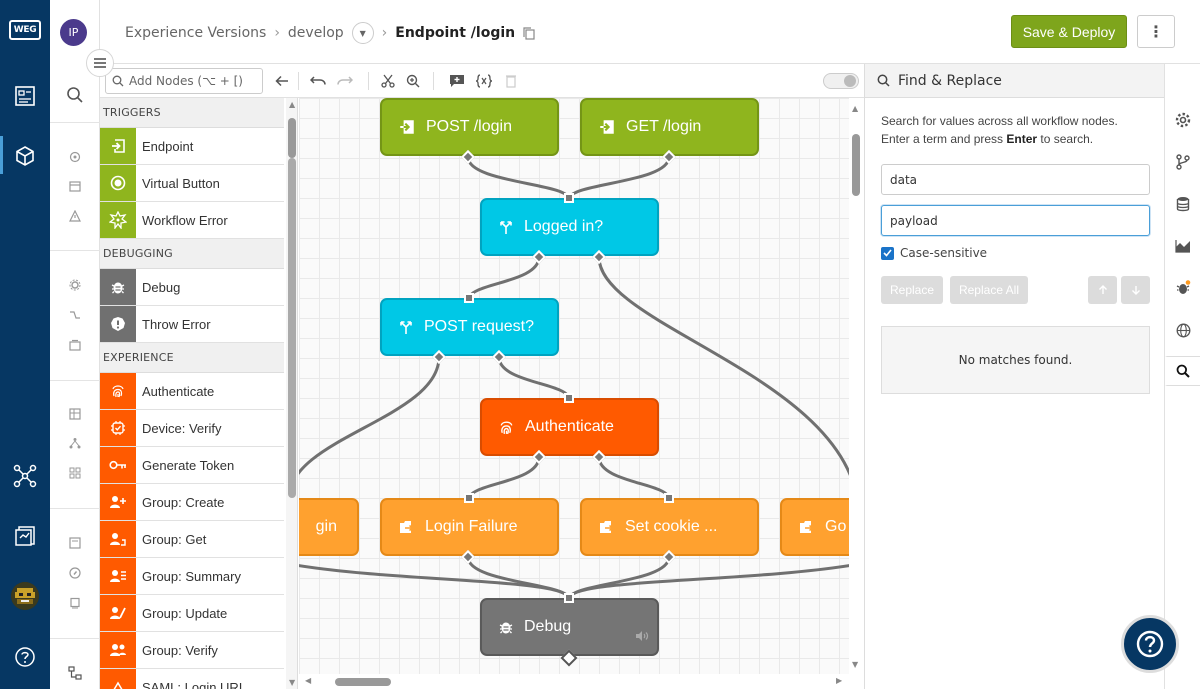  I want to click on storage-database-icon, so click(1183, 204).